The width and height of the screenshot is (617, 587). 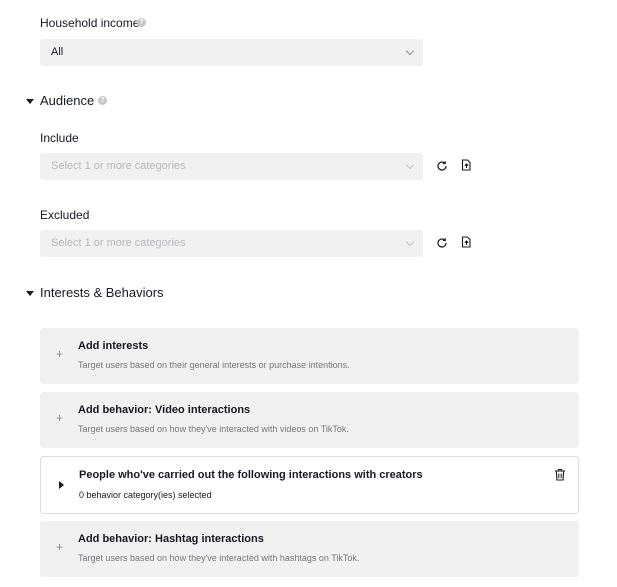 What do you see at coordinates (560, 474) in the screenshot?
I see `trash-icon` at bounding box center [560, 474].